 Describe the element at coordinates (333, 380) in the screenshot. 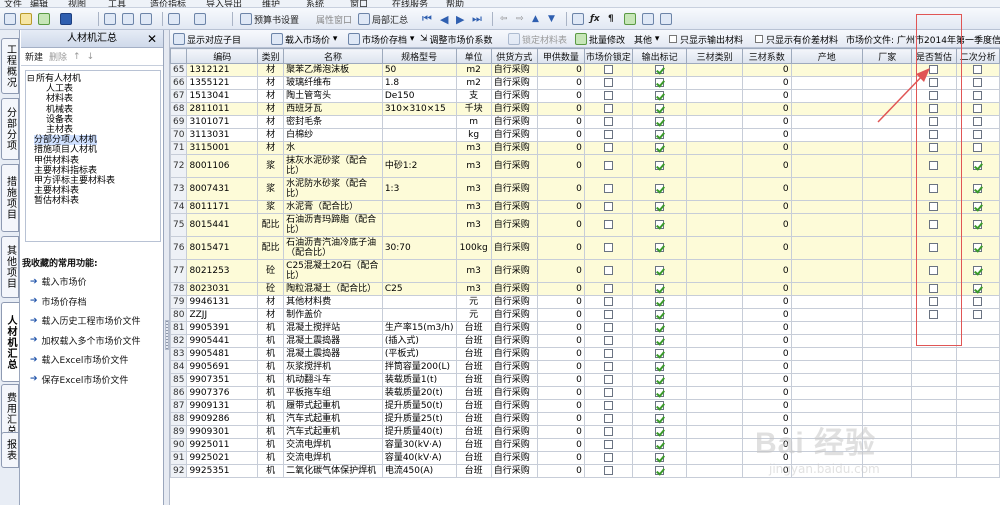

I see `name-cell: 机动翻斗车` at that location.